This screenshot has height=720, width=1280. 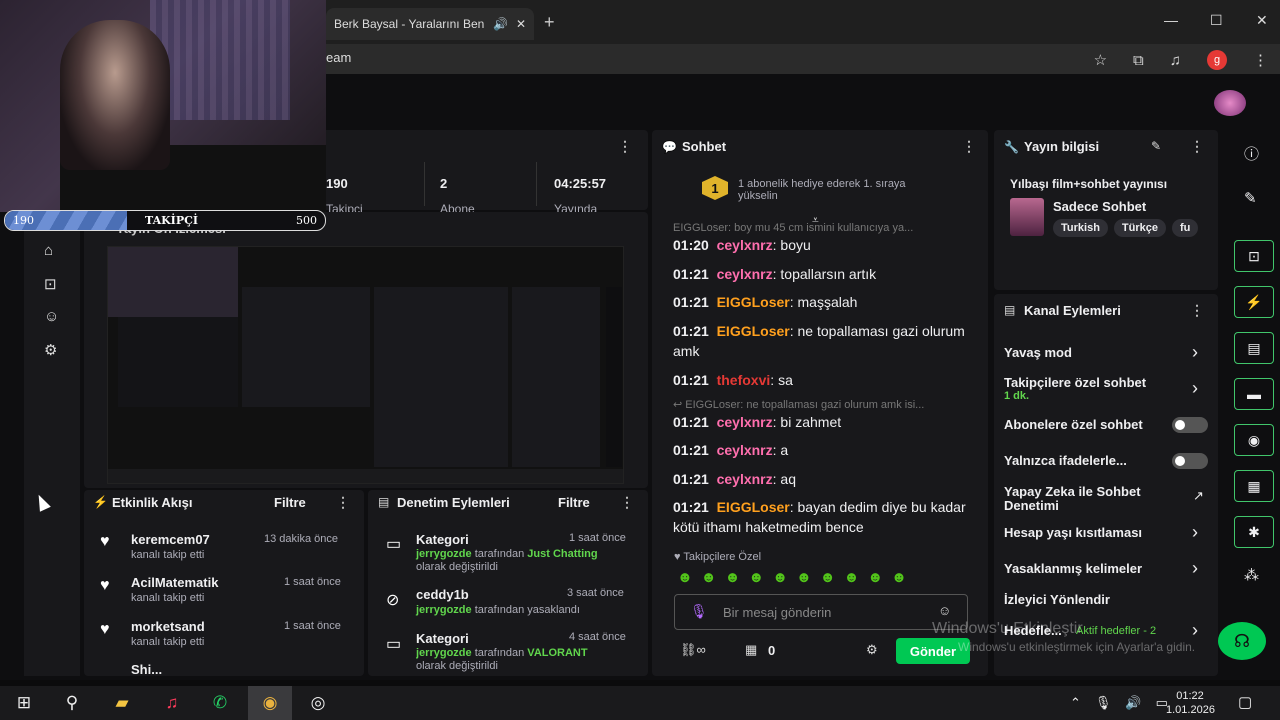 I want to click on info-icon: ⓘ, so click(x=1251, y=153).